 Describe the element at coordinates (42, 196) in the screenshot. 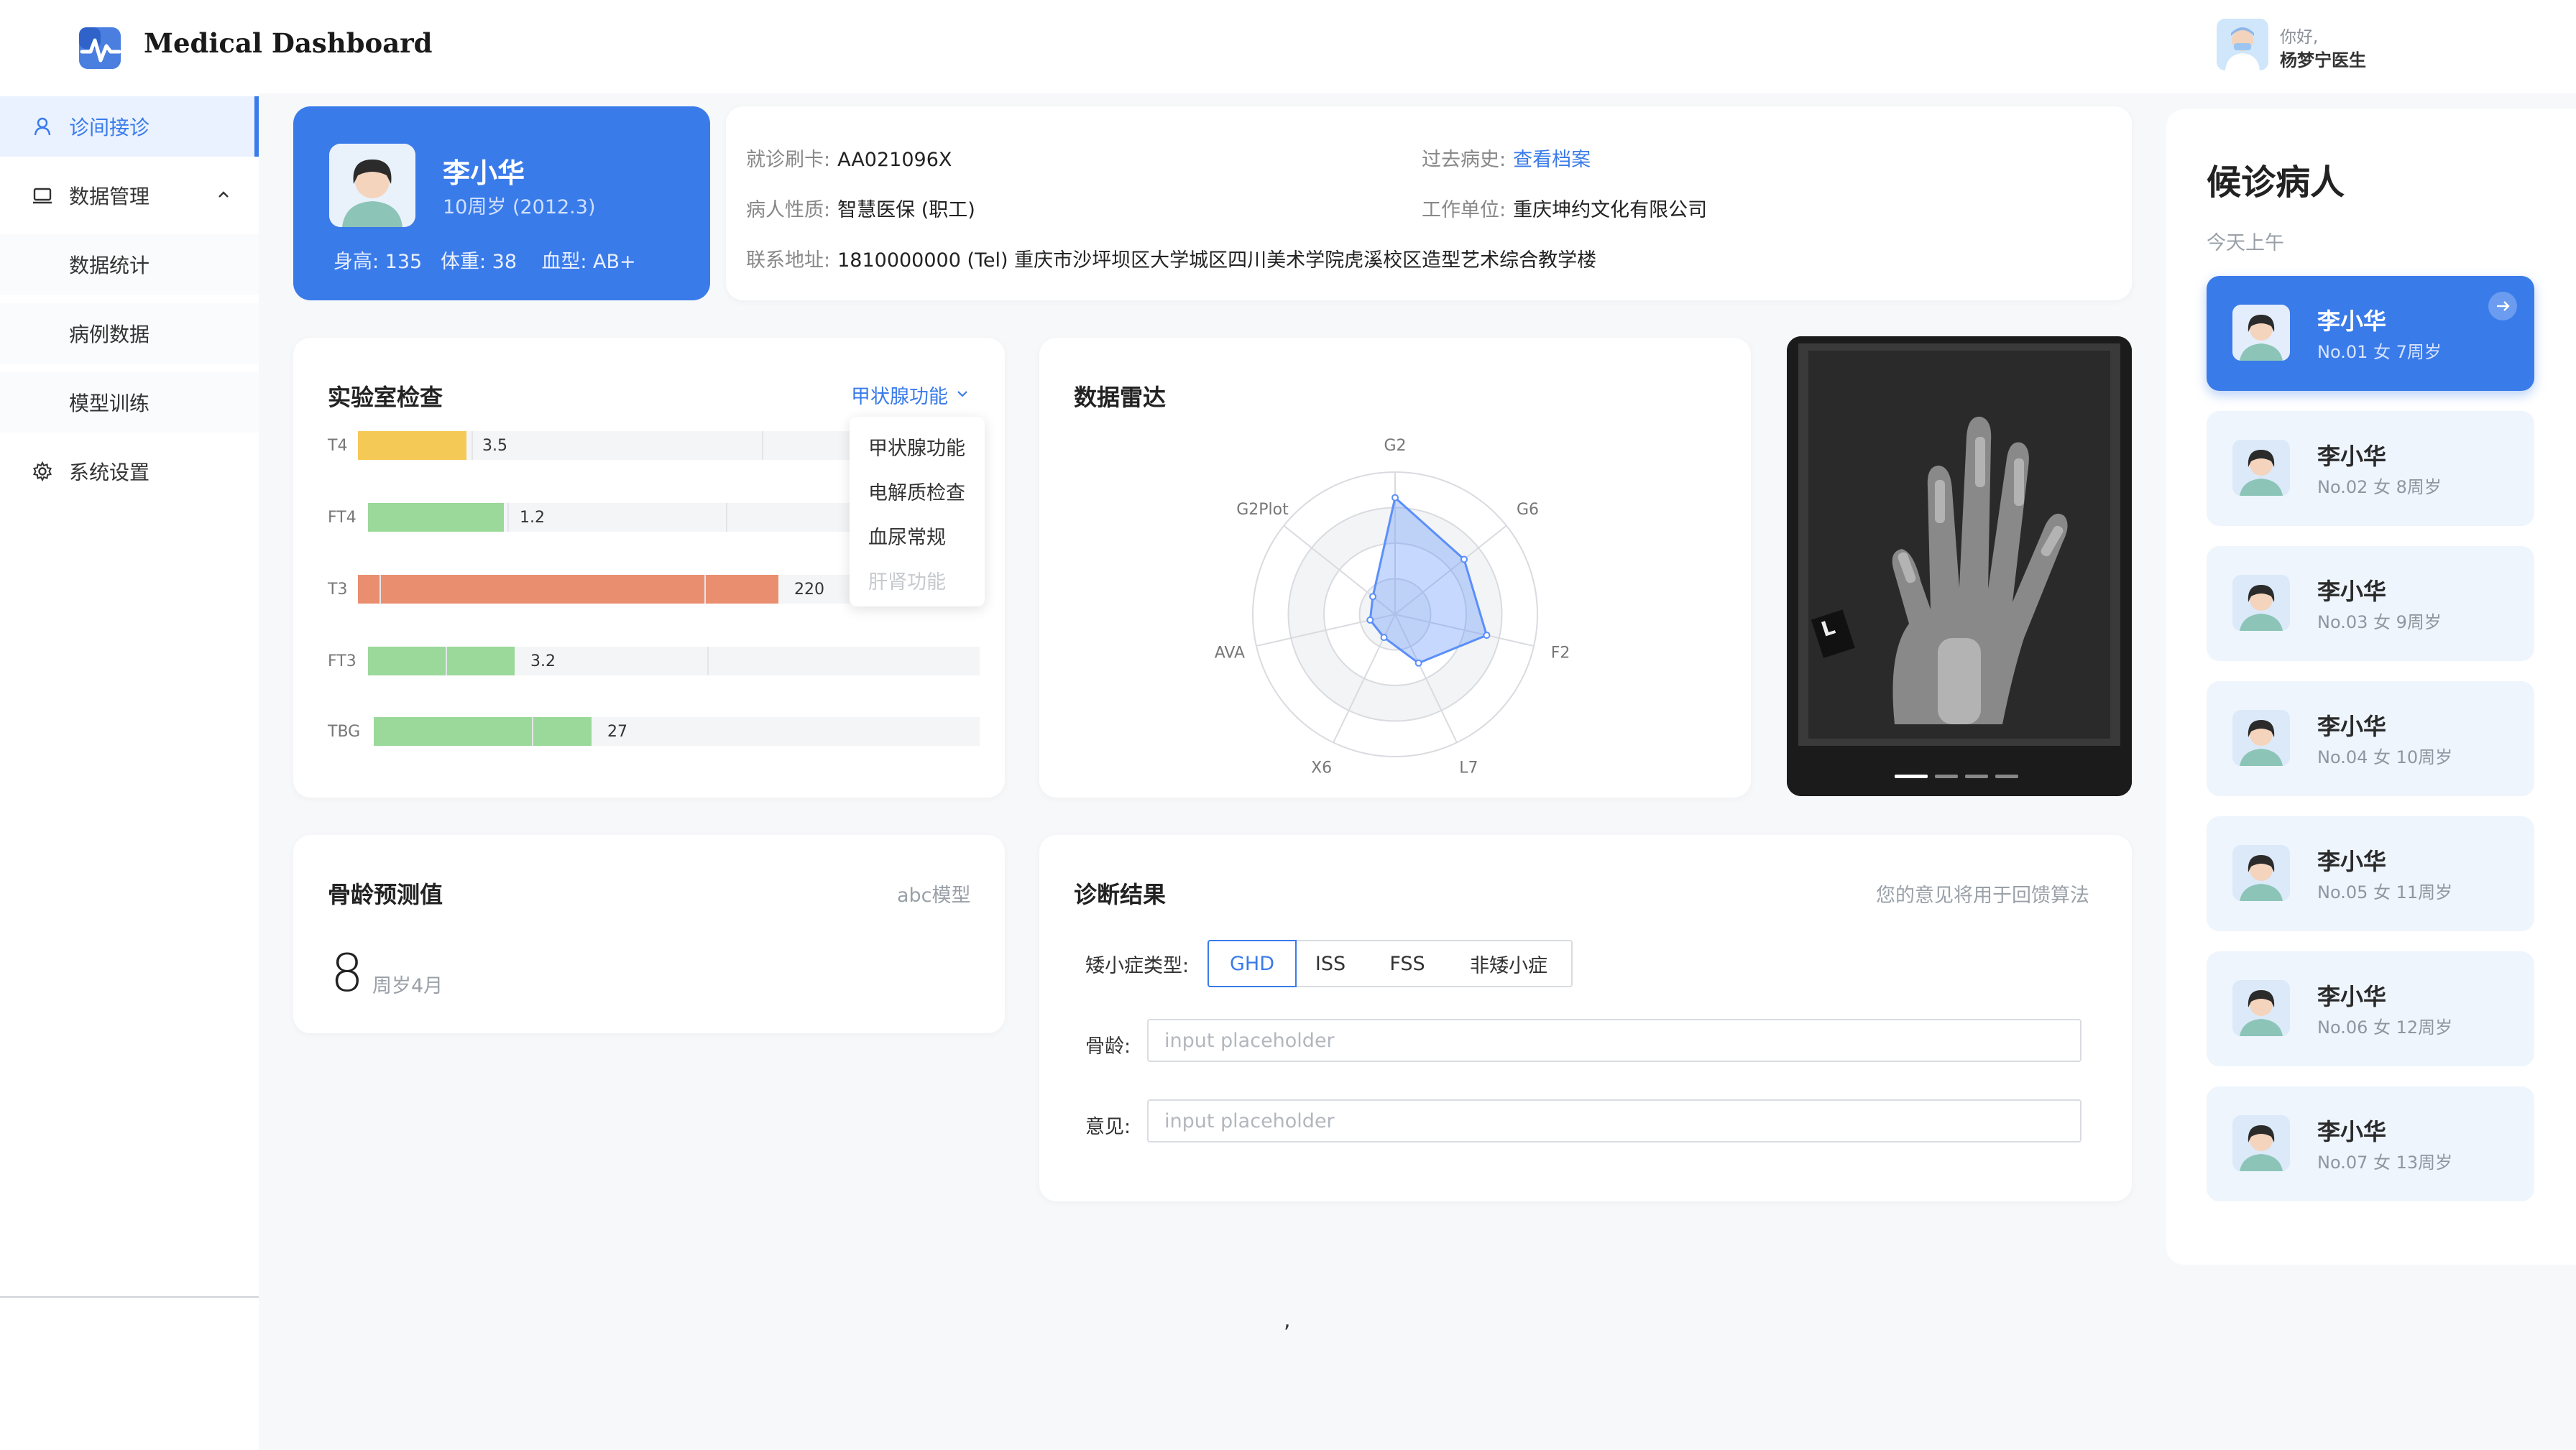

I see `monitor-icon` at that location.